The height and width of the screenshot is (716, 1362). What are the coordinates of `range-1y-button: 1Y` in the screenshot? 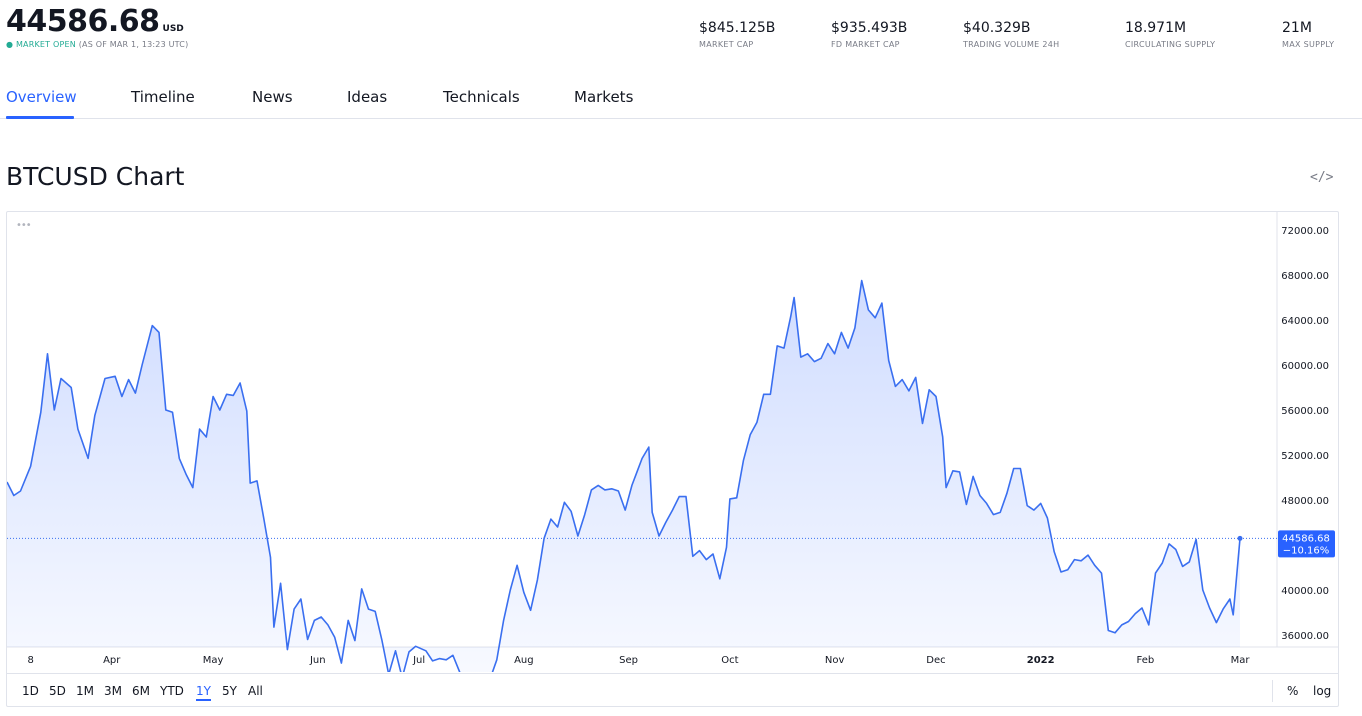 It's located at (203, 692).